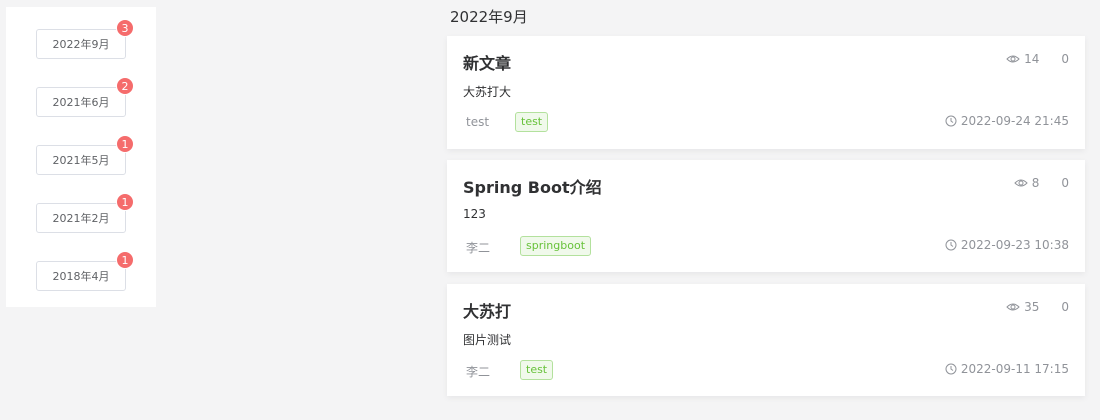 The width and height of the screenshot is (1100, 420). What do you see at coordinates (489, 17) in the screenshot?
I see `section-title: 2022年9月` at bounding box center [489, 17].